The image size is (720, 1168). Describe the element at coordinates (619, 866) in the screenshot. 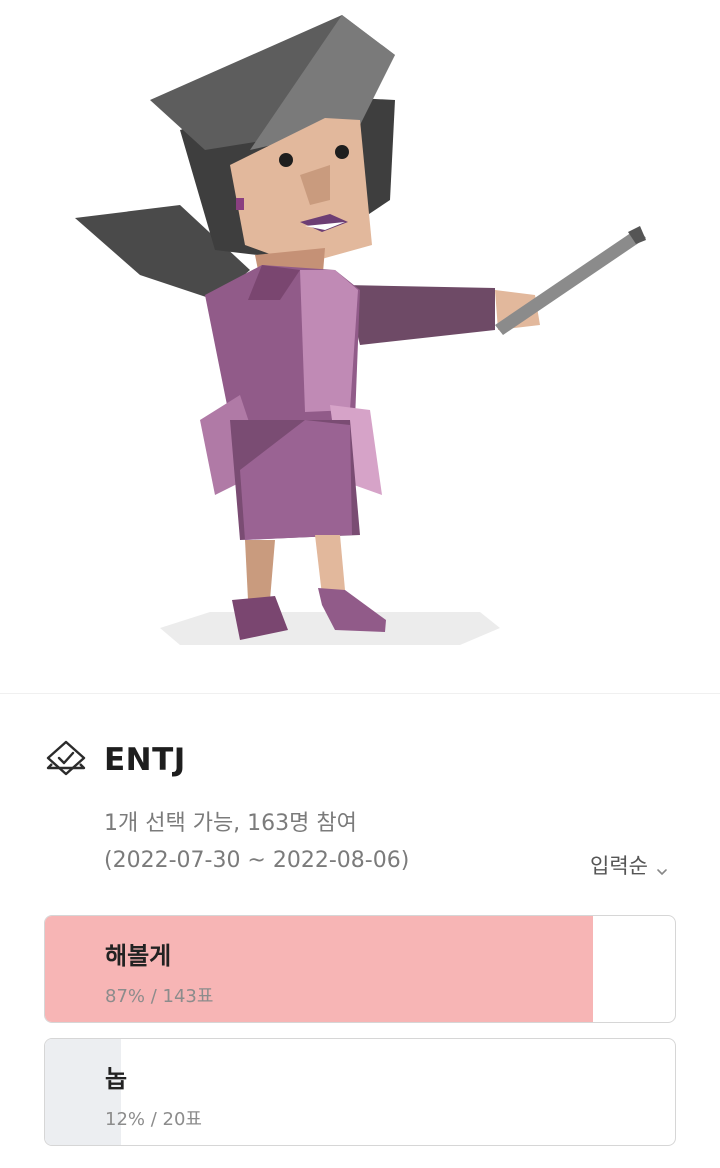

I see `sort-label: 입력순` at that location.